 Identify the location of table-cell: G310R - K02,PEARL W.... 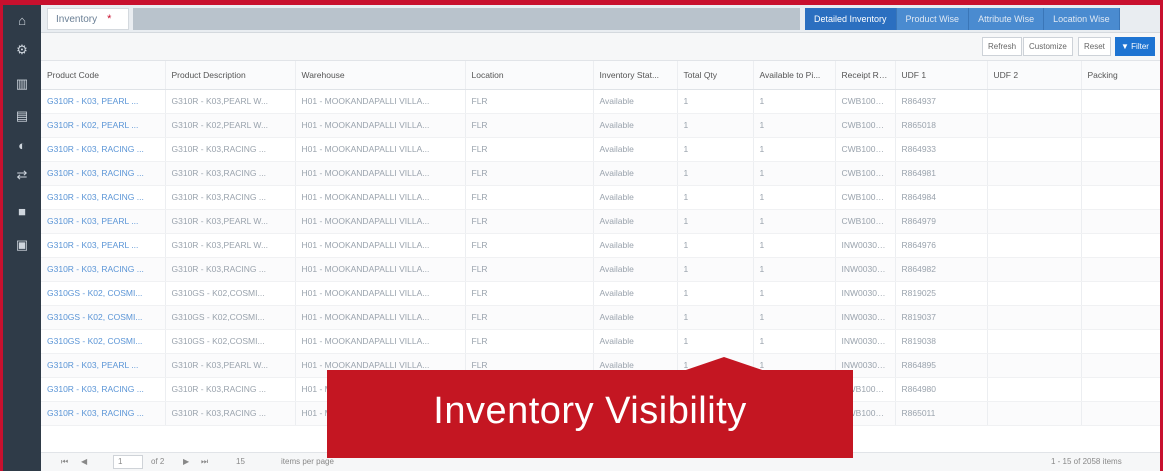
(230, 125).